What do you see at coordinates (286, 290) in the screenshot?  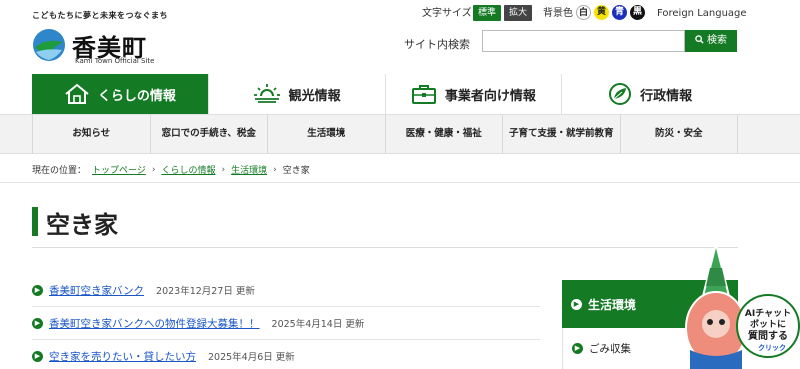 I see `list-item: ▶ 香美町空き家バンク 2023年12月27日 更新` at bounding box center [286, 290].